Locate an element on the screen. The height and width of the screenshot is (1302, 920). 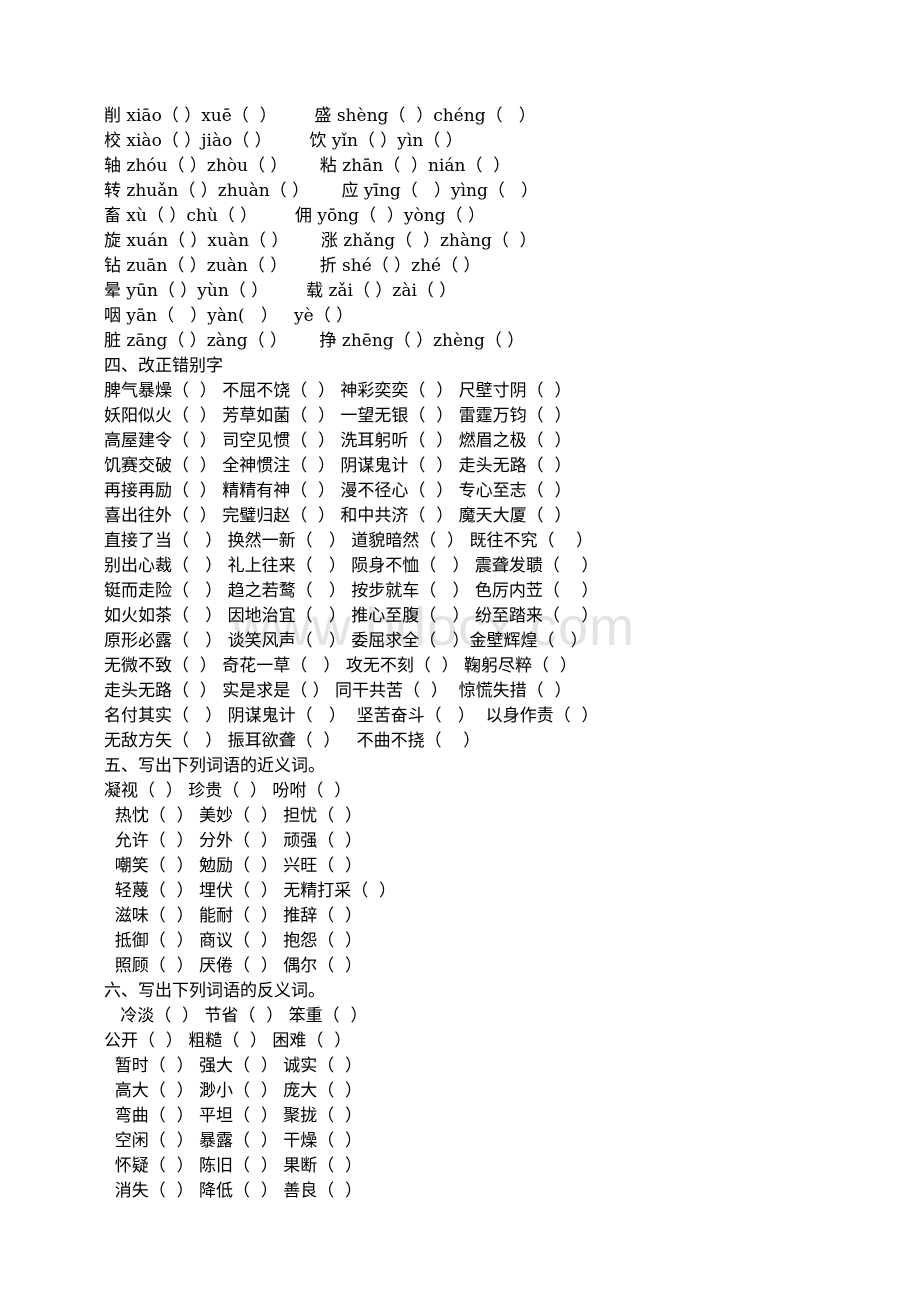
antonym-row: 暂时（ ） 强大（ ） 诚实（ ） is located at coordinates (233, 1066).